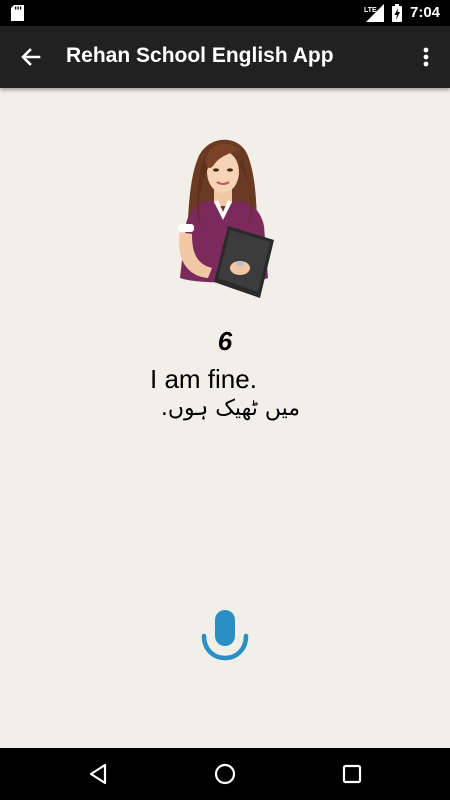 The image size is (450, 800). I want to click on network-label: LTE, so click(370, 10).